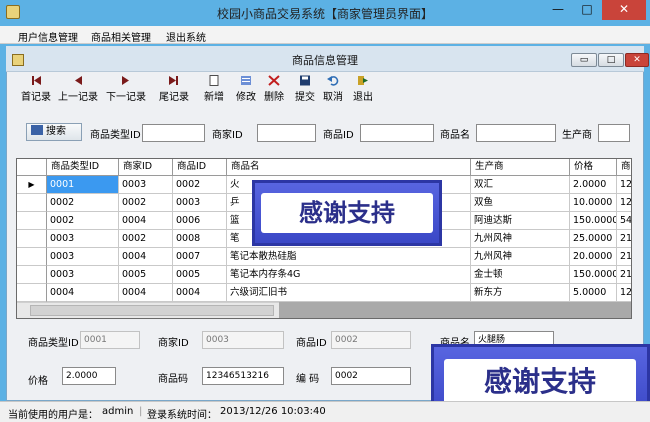  Describe the element at coordinates (83, 167) in the screenshot. I see `table-column-header: 商品类型ID` at that location.